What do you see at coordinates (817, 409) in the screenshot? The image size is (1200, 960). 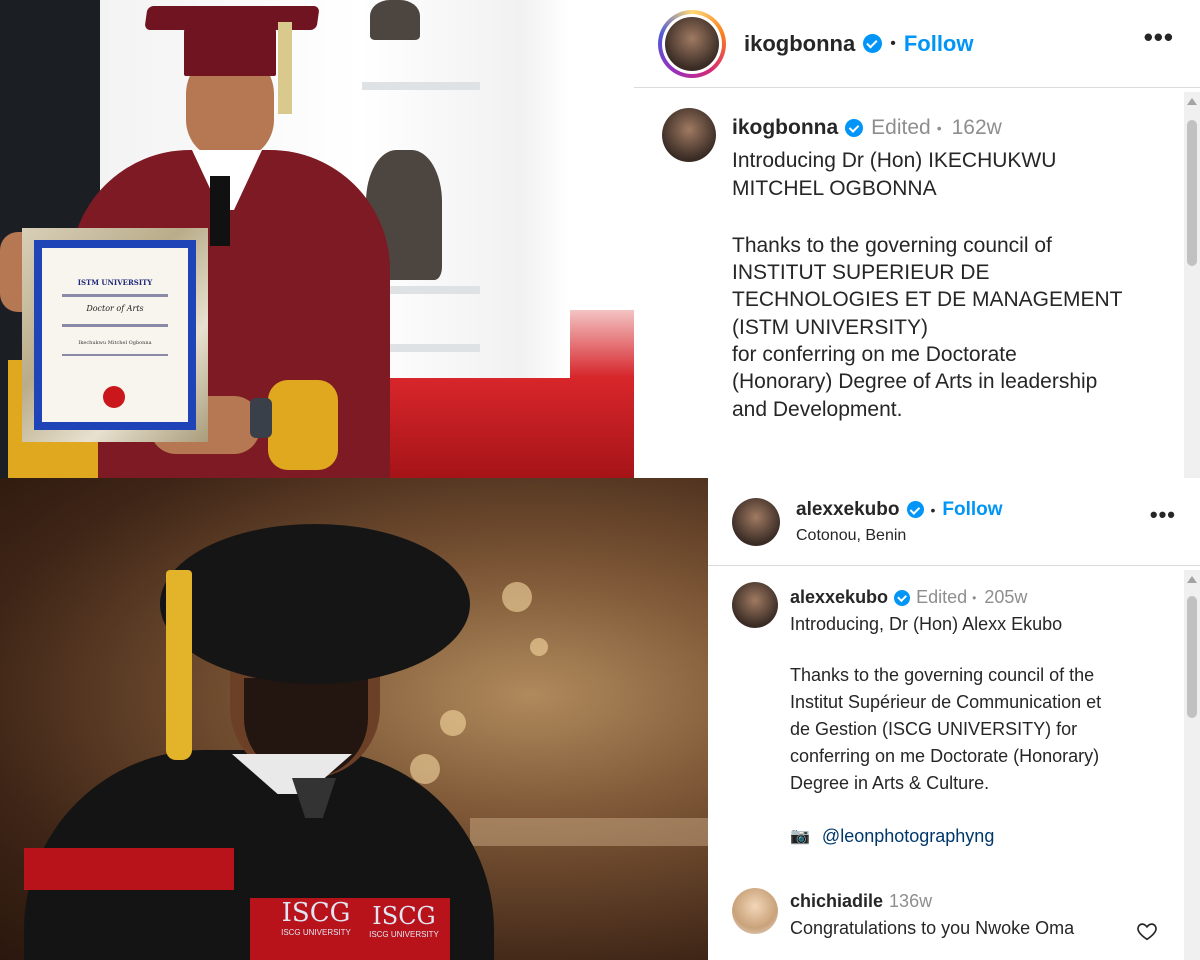 I see `caption-line: and Development.` at bounding box center [817, 409].